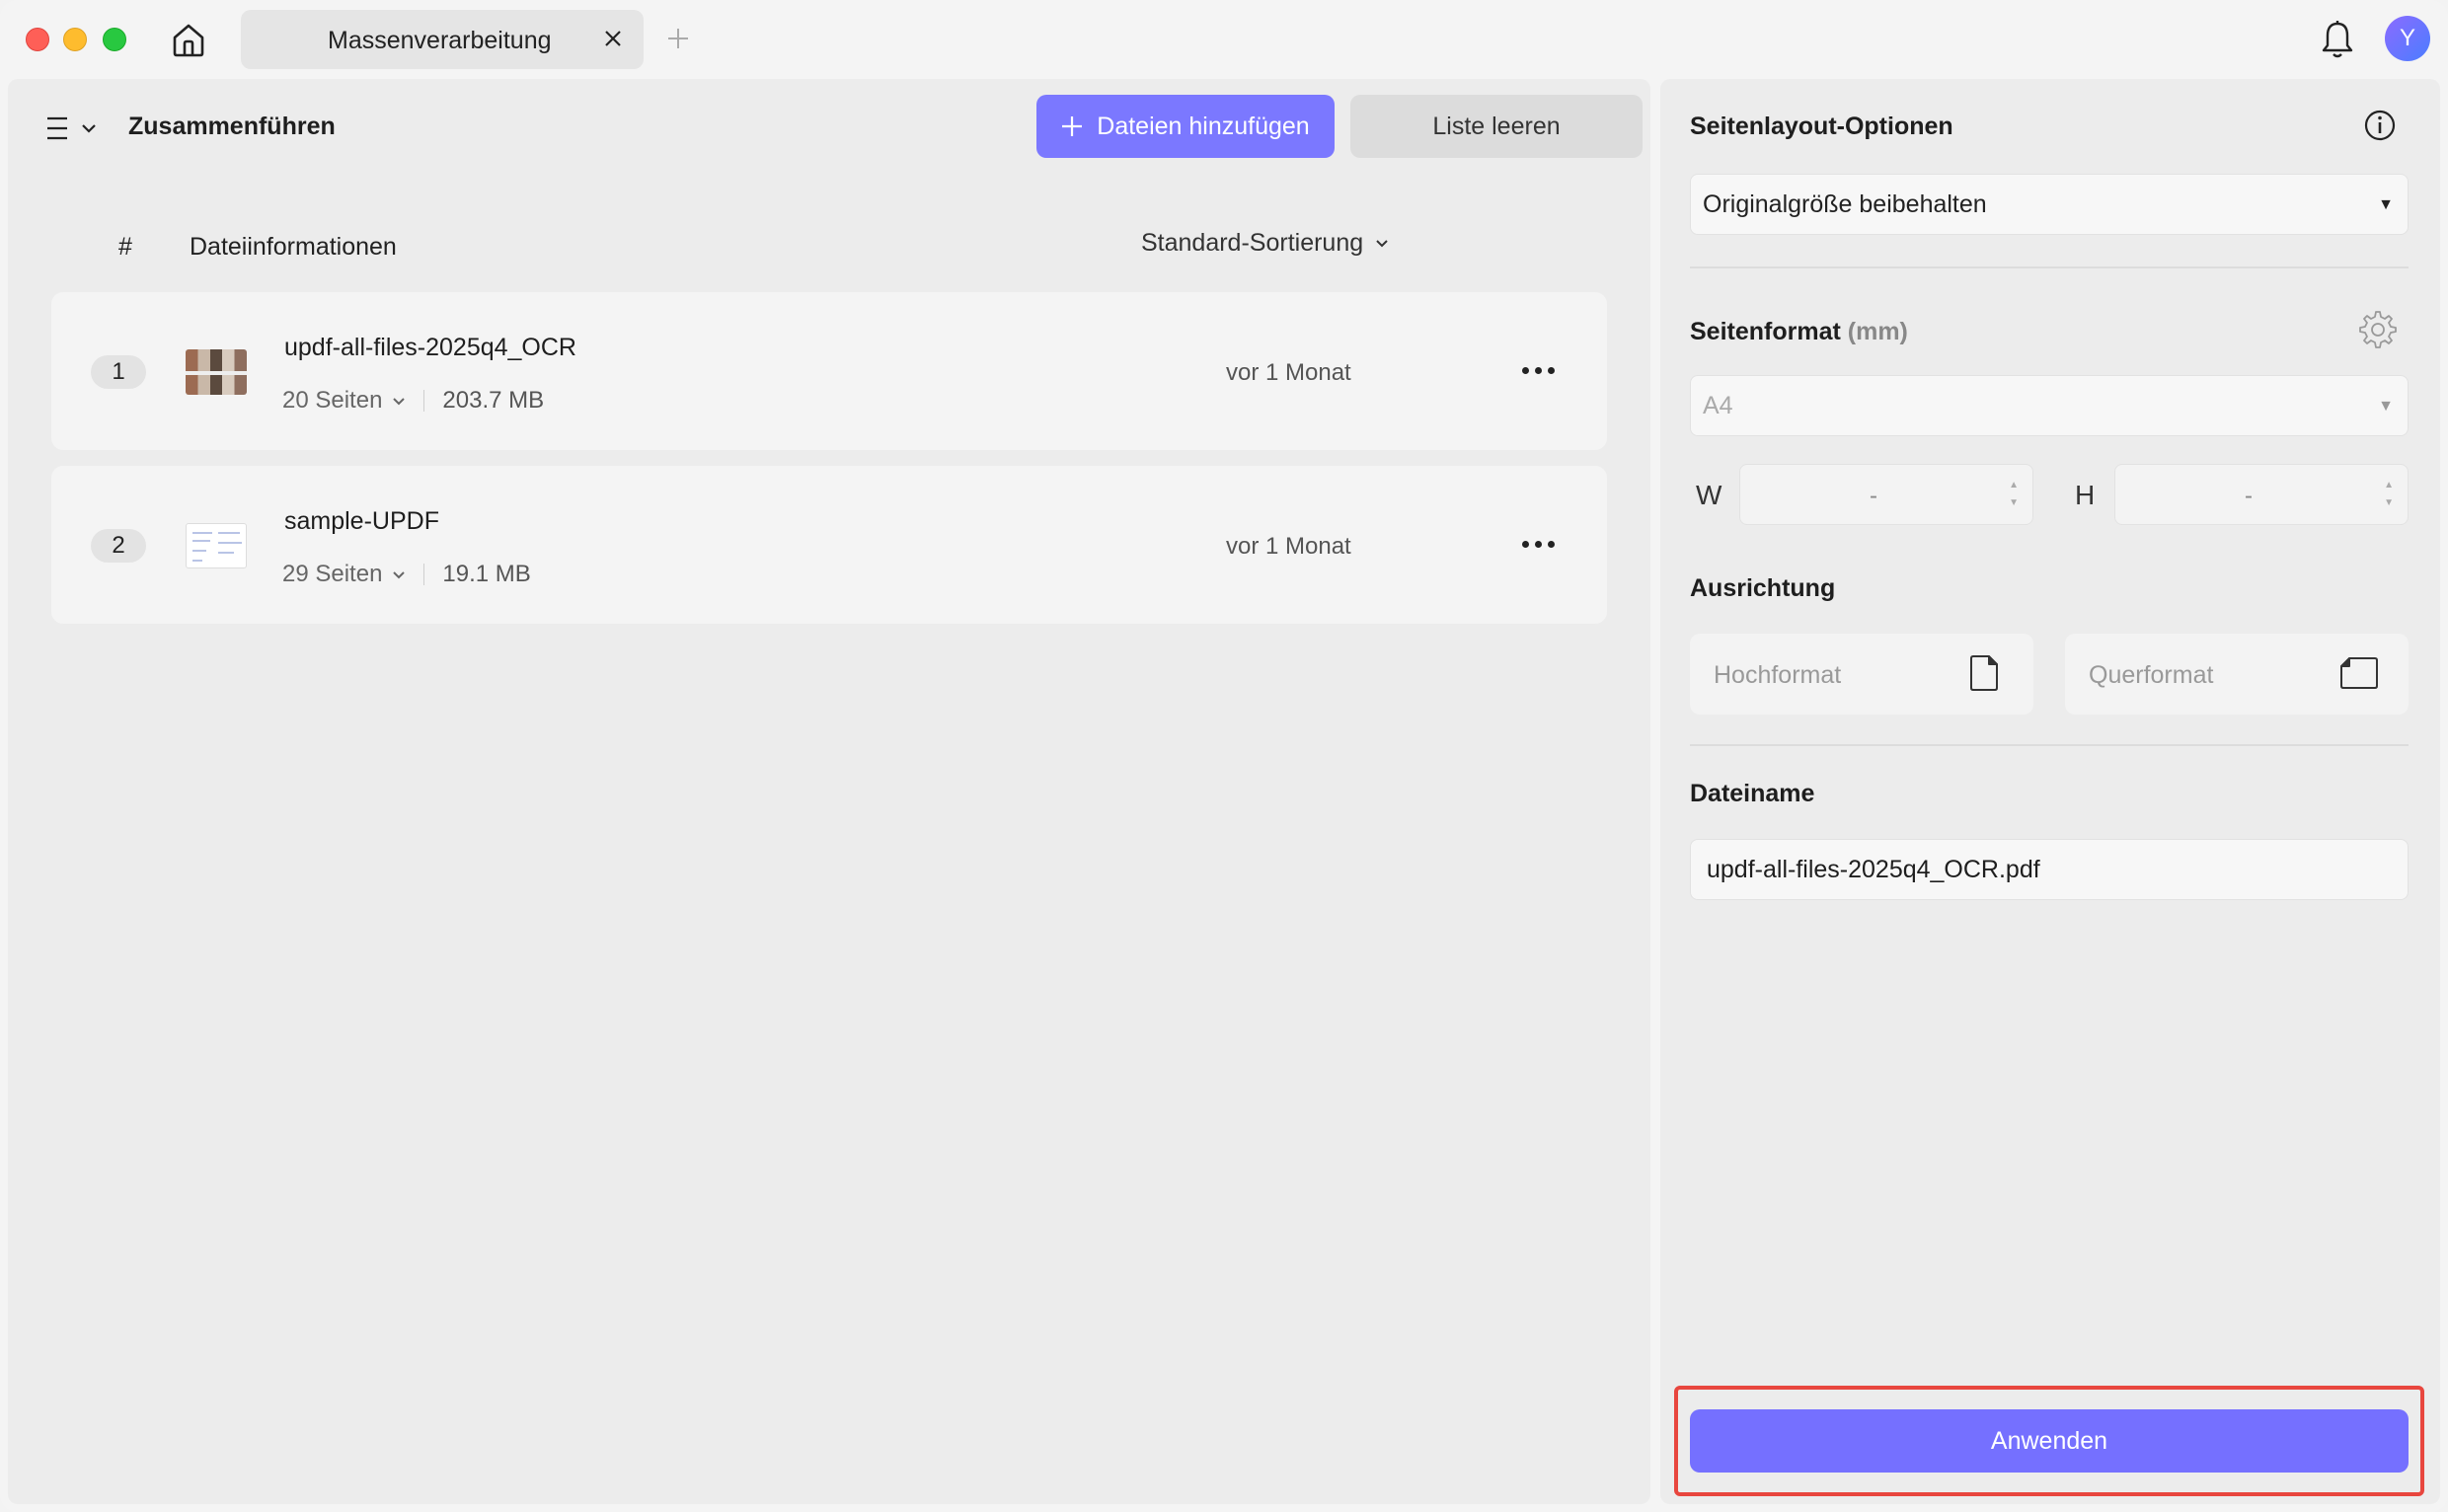  I want to click on page-count: 20 Seiten, so click(332, 400).